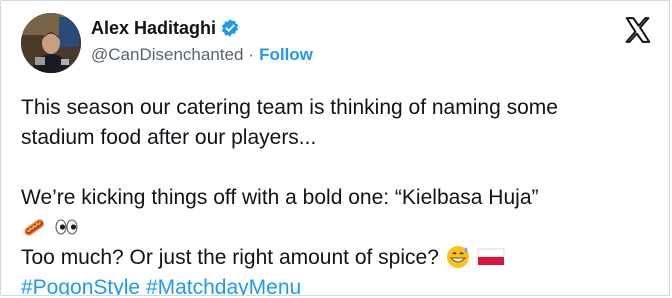 The height and width of the screenshot is (298, 672). What do you see at coordinates (458, 257) in the screenshot?
I see `grinning-sweat-emoji-icon` at bounding box center [458, 257].